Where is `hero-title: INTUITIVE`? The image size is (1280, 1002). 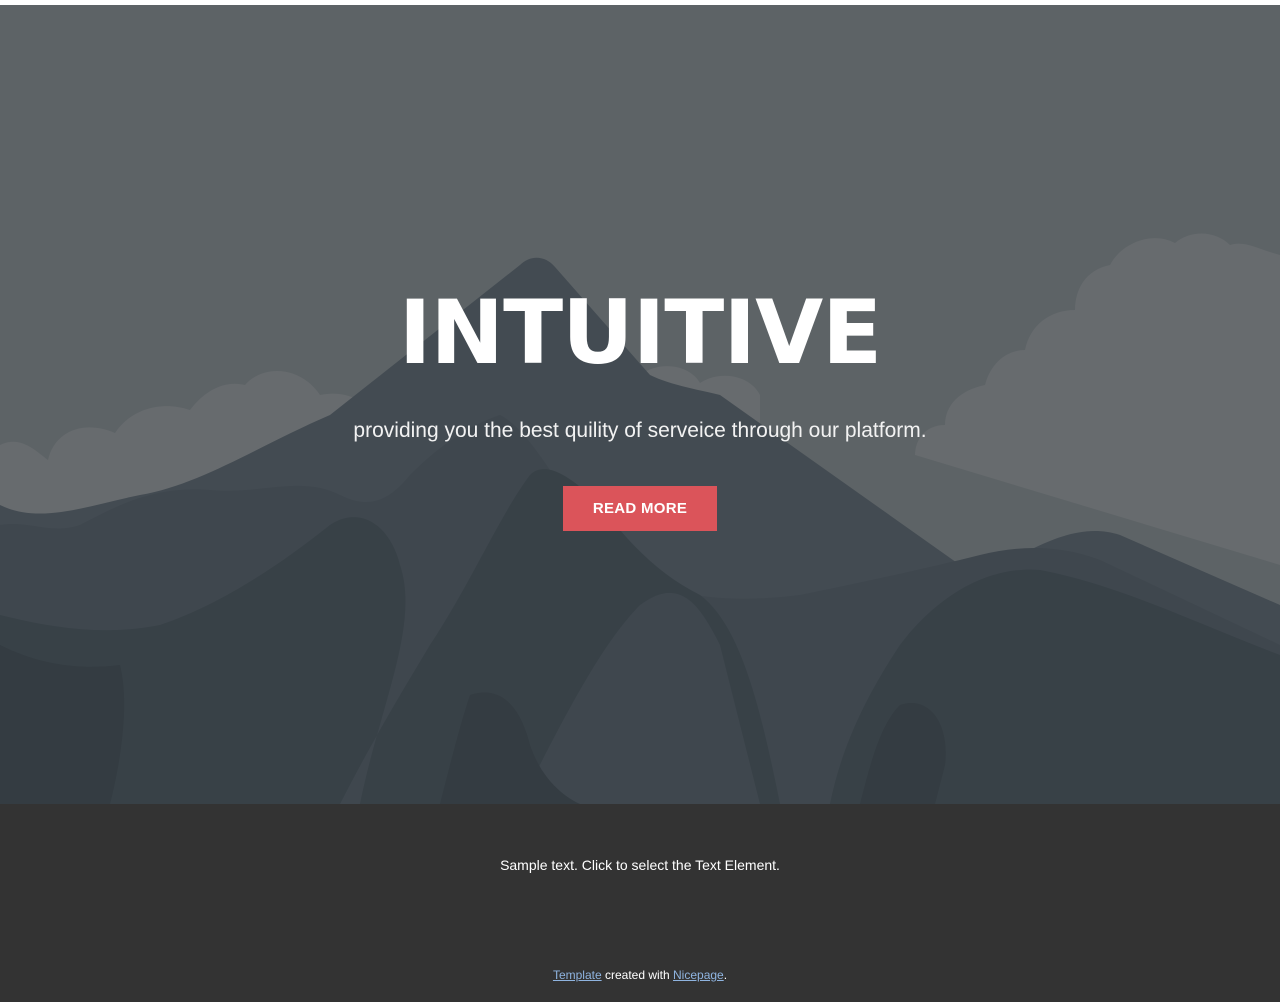
hero-title: INTUITIVE is located at coordinates (640, 332).